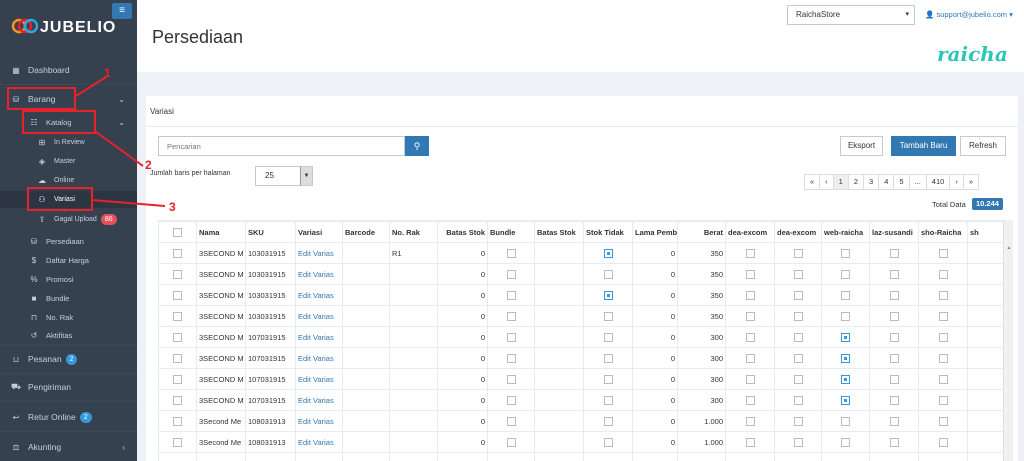  I want to click on sidebar-item-daftar-harga: $ Daftar Harga, so click(68, 260).